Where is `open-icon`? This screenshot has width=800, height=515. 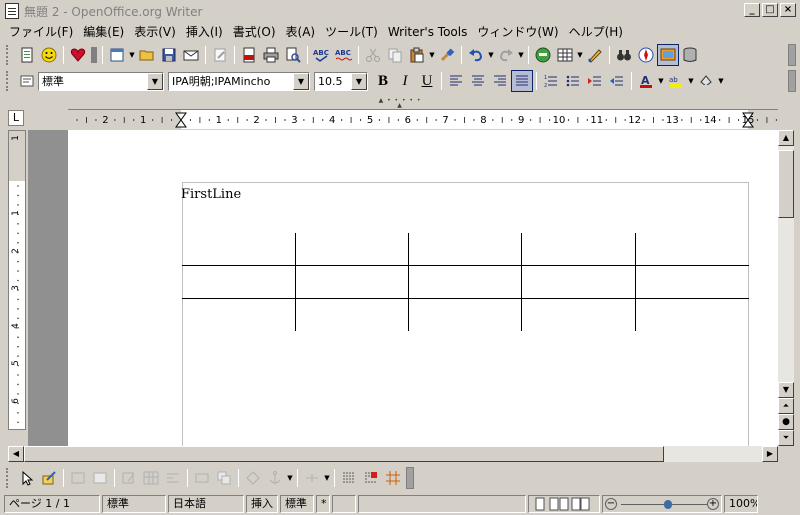
open-icon is located at coordinates (147, 55).